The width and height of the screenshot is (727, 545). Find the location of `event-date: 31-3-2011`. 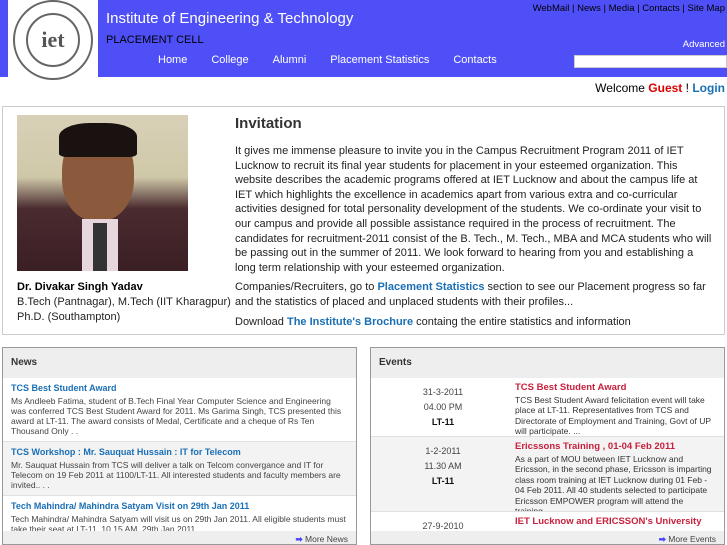

event-date: 31-3-2011 is located at coordinates (443, 392).